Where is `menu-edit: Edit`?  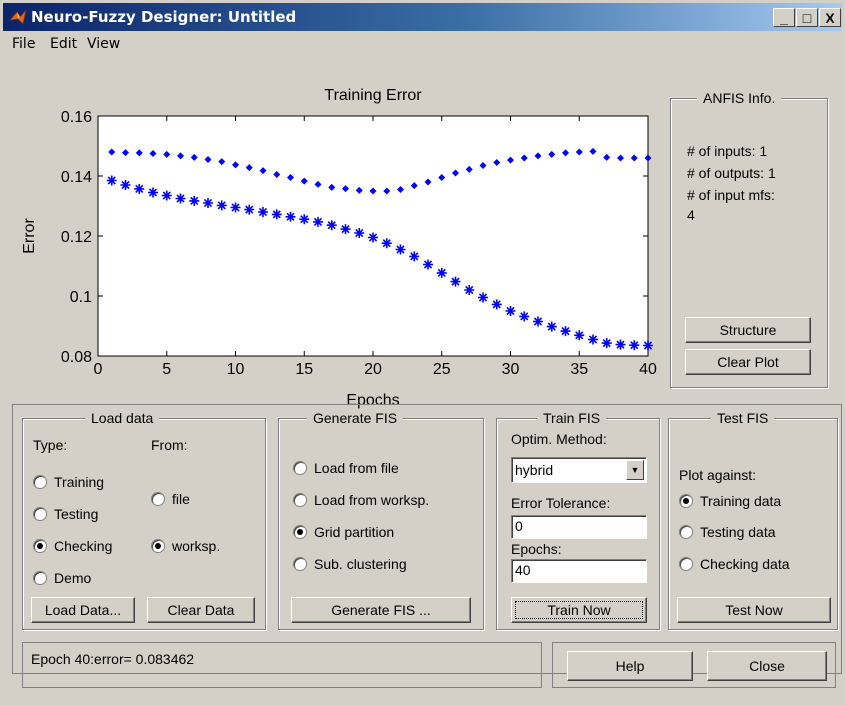 menu-edit: Edit is located at coordinates (63, 44).